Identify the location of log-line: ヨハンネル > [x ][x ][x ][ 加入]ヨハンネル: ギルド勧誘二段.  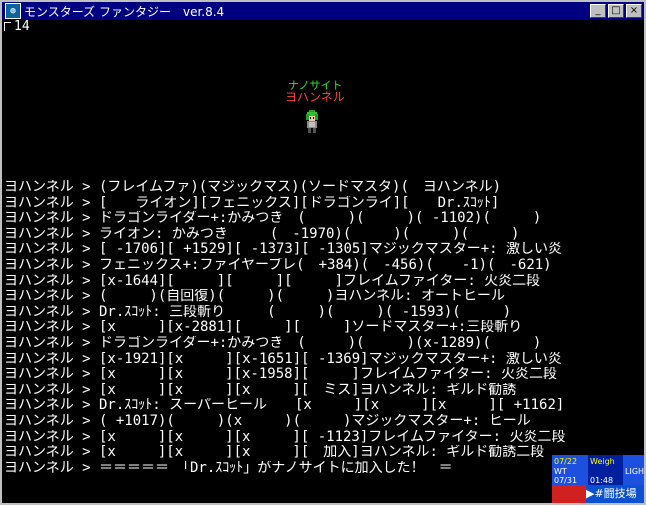
(274, 453).